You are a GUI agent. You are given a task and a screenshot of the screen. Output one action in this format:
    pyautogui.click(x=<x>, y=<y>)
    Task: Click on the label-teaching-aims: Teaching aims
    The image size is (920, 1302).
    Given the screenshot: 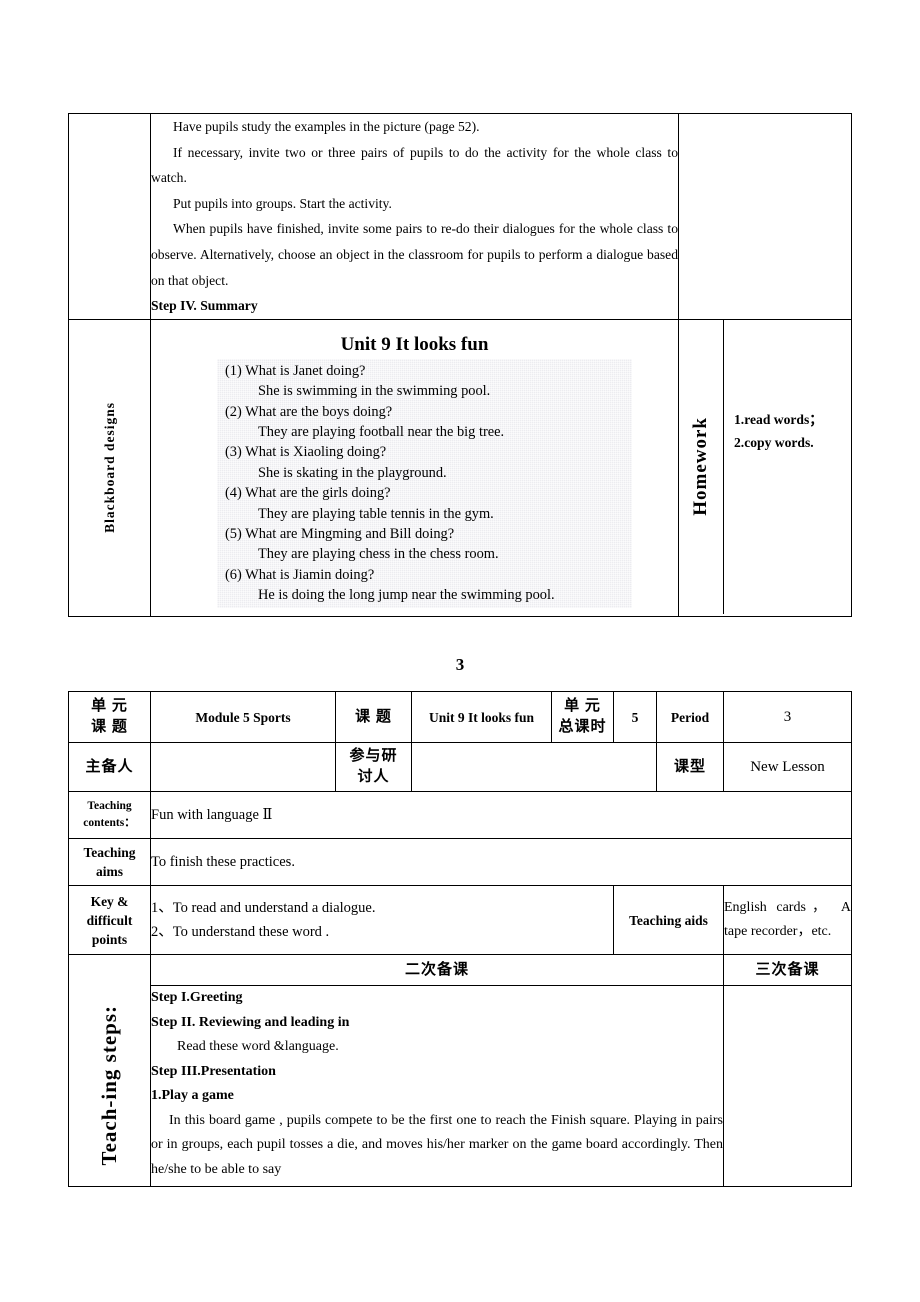 What is the action you would take?
    pyautogui.click(x=109, y=862)
    